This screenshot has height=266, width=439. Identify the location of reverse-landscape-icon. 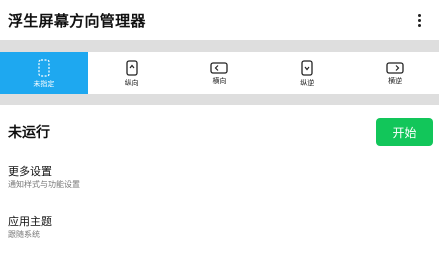
(395, 67).